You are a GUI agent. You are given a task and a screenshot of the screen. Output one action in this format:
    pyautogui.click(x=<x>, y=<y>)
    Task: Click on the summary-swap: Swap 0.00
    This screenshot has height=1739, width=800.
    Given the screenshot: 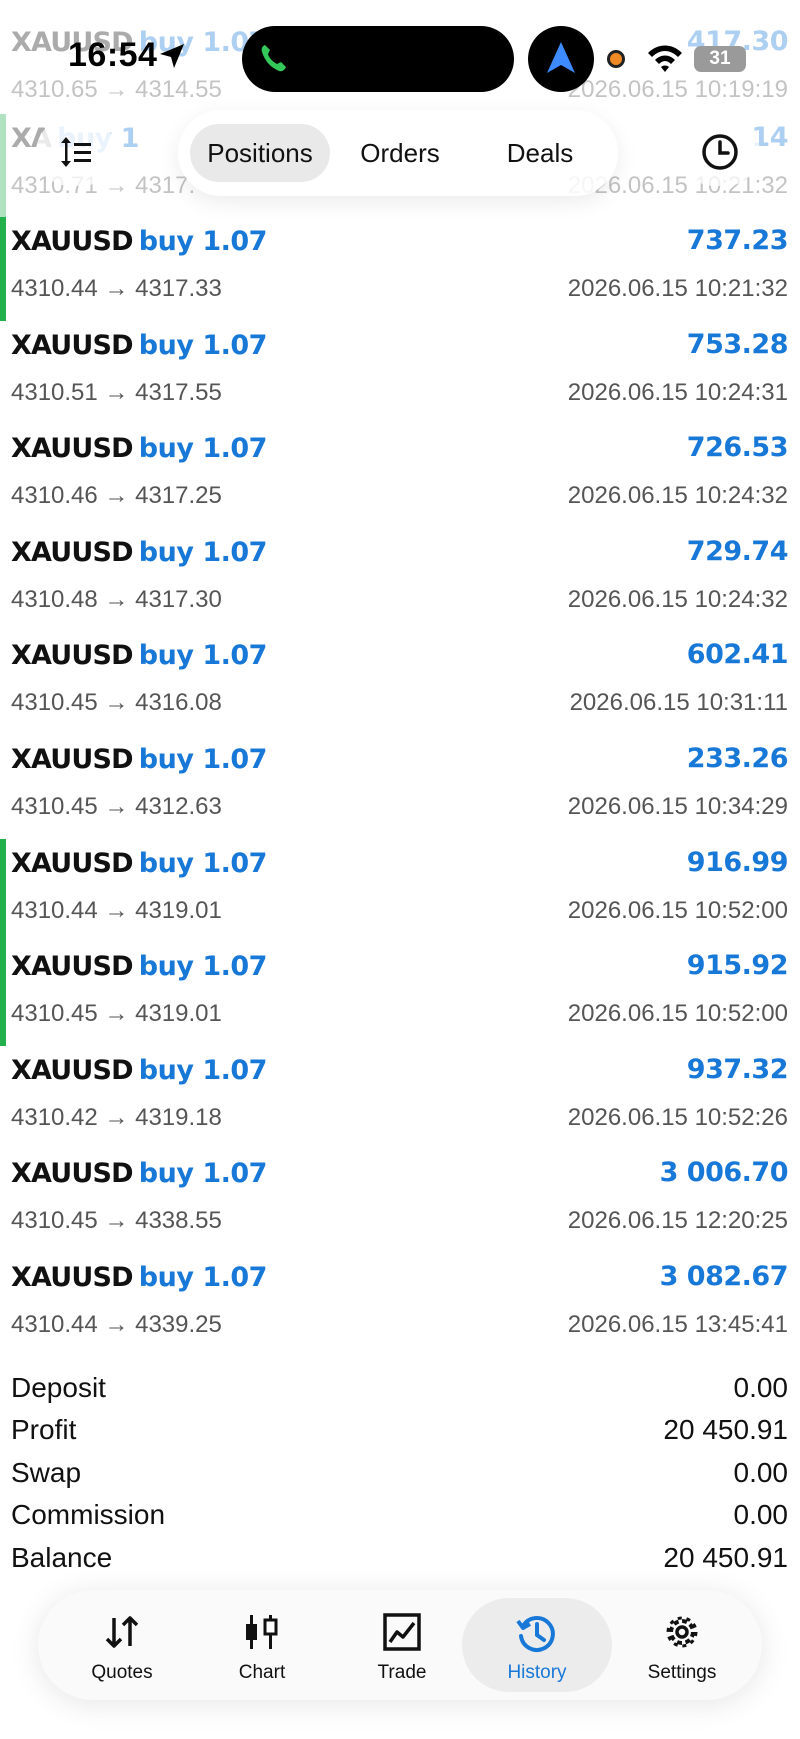 What is the action you would take?
    pyautogui.click(x=400, y=1474)
    